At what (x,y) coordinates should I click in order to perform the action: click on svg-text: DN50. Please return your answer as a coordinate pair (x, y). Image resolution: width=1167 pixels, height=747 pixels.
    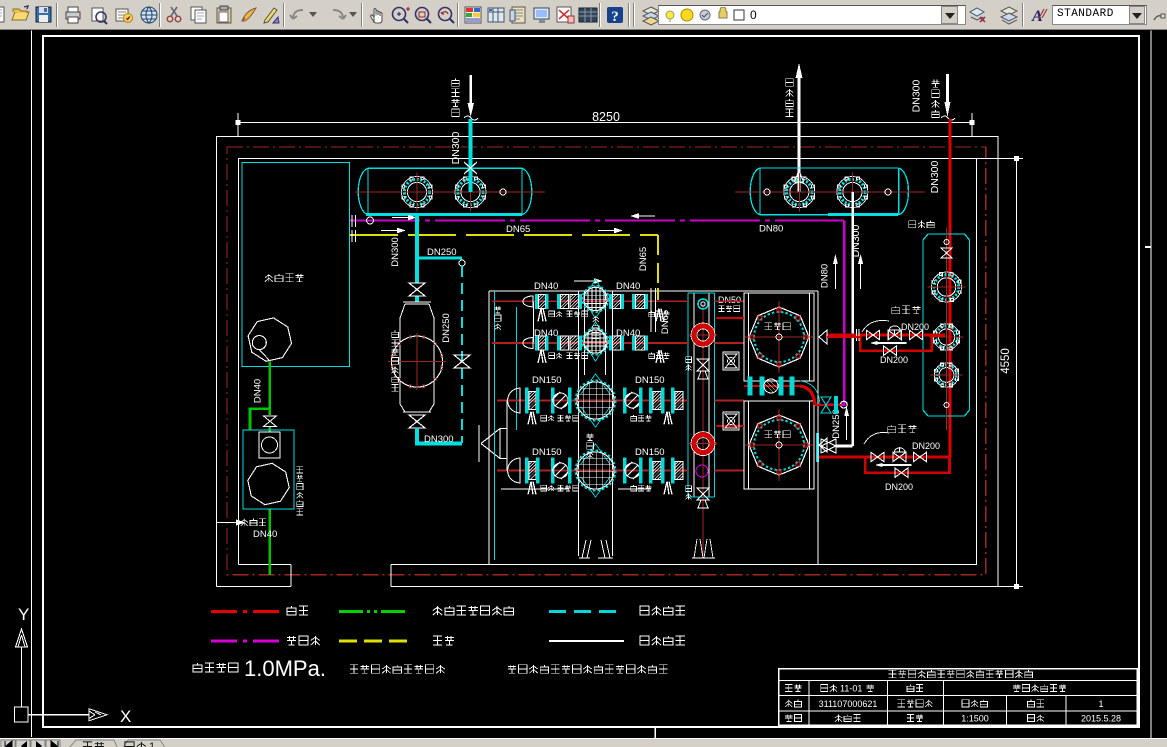
    Looking at the image, I should click on (729, 300).